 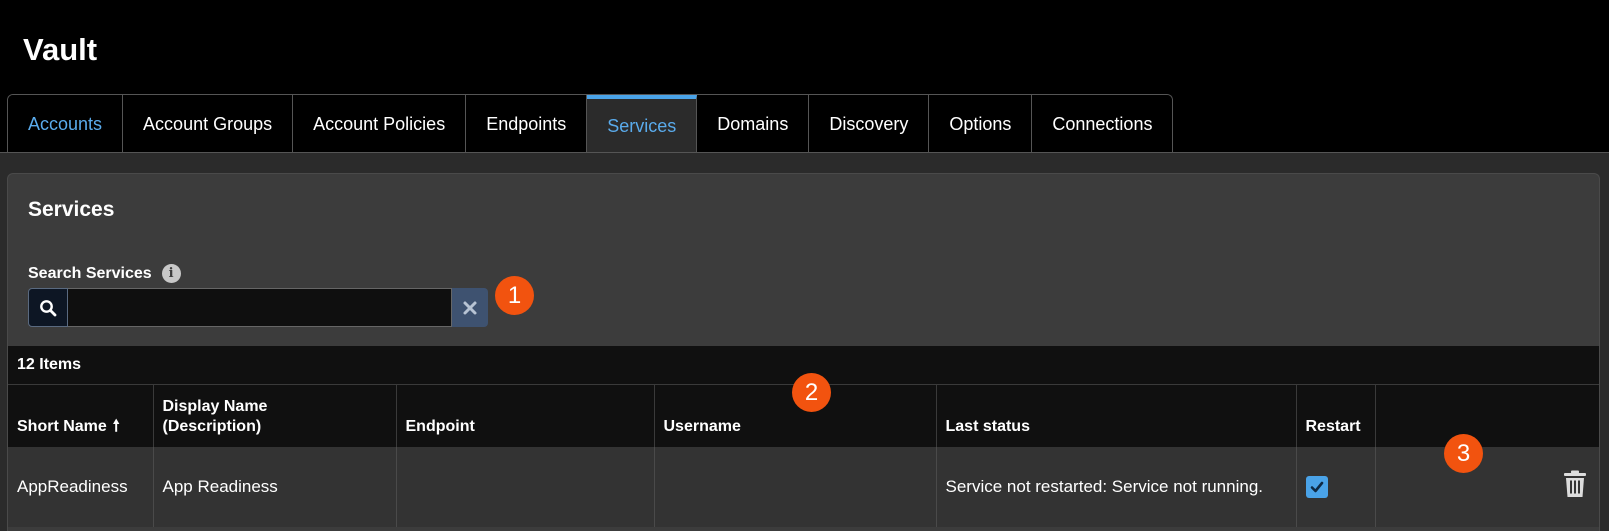 What do you see at coordinates (1102, 124) in the screenshot?
I see `tab-connections: Connections` at bounding box center [1102, 124].